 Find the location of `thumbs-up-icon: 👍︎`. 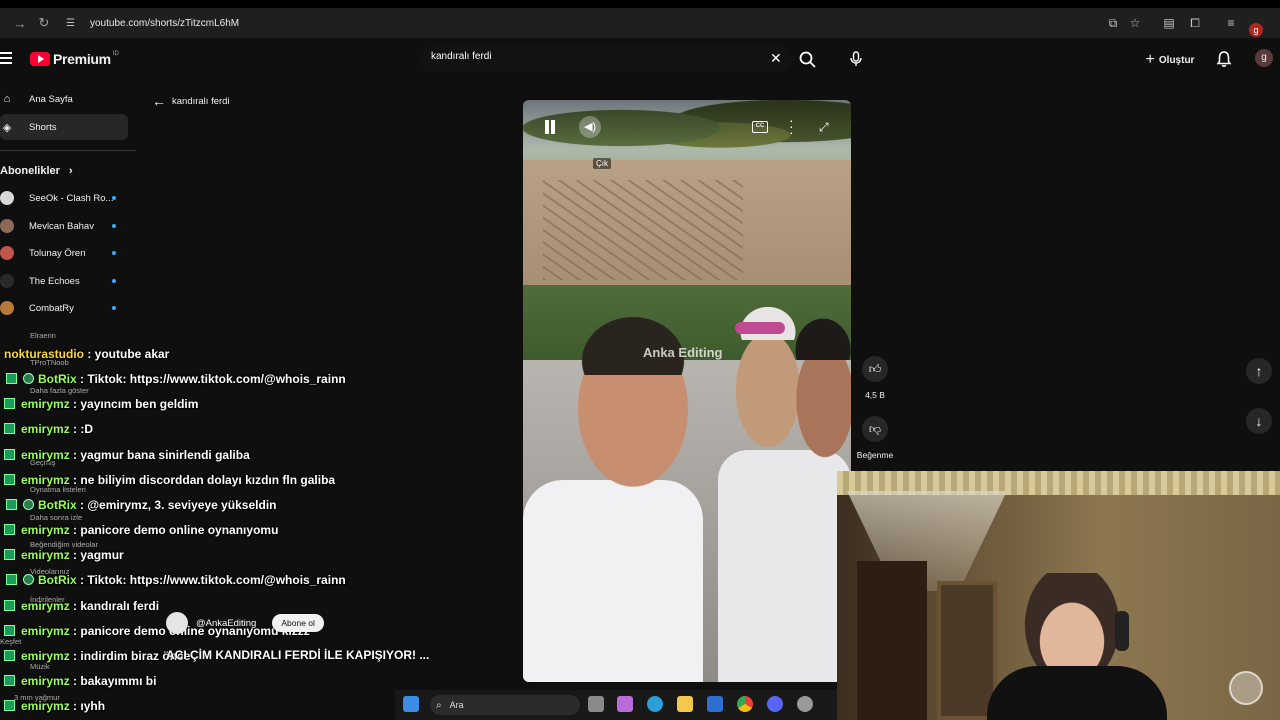

thumbs-up-icon: 👍︎ is located at coordinates (875, 368).